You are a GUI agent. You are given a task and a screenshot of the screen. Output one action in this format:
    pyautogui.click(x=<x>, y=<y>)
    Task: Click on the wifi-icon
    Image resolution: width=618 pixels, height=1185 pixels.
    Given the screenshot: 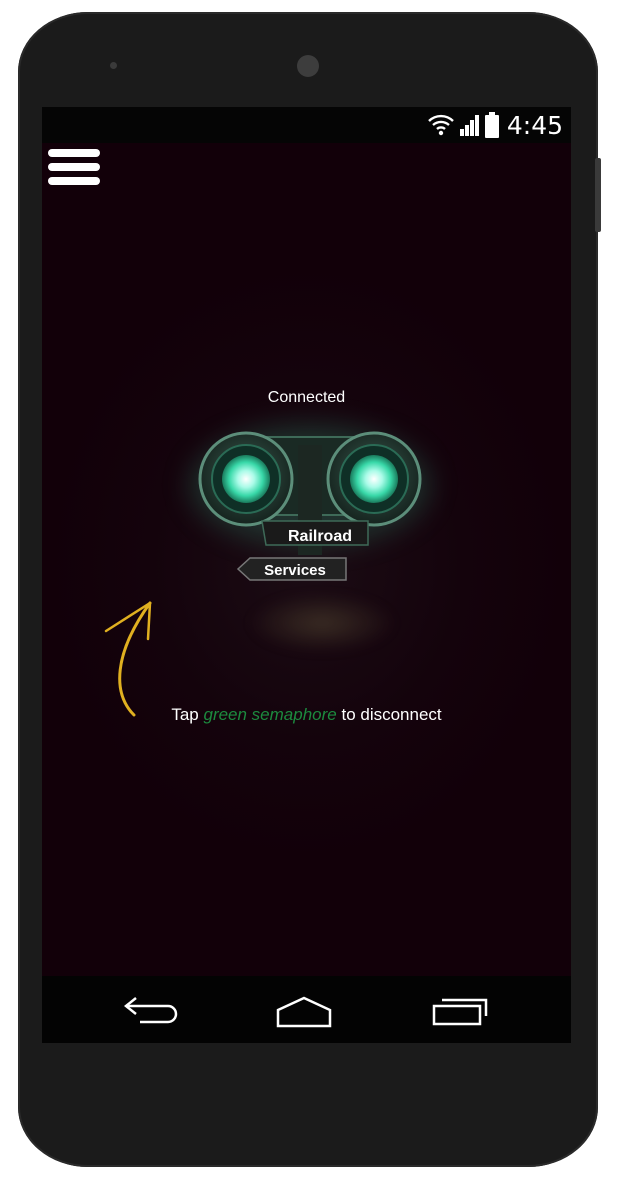 What is the action you would take?
    pyautogui.click(x=441, y=125)
    